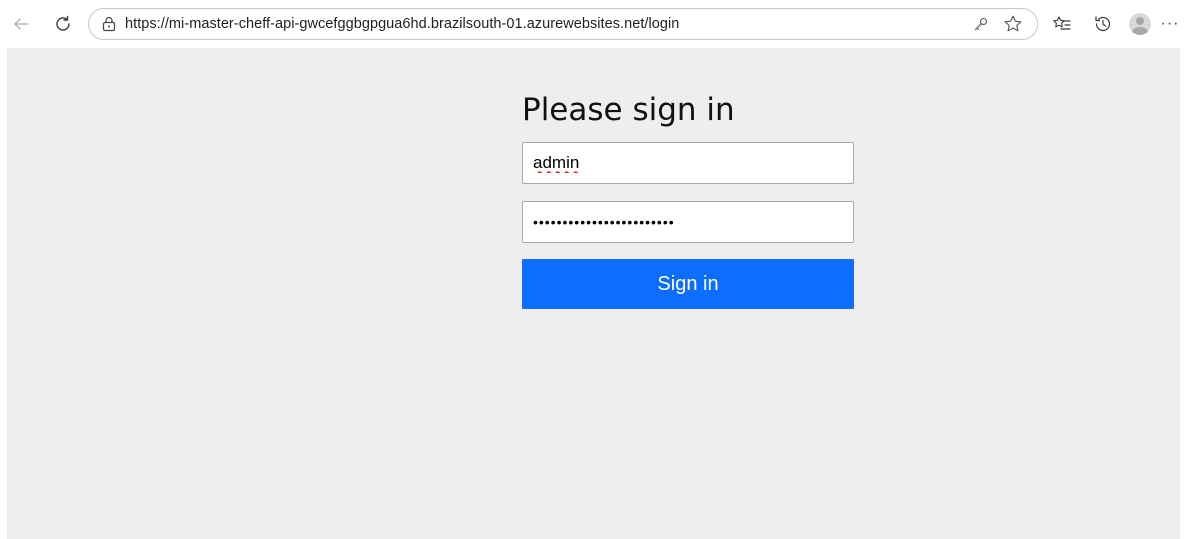  Describe the element at coordinates (1013, 24) in the screenshot. I see `star-icon` at that location.